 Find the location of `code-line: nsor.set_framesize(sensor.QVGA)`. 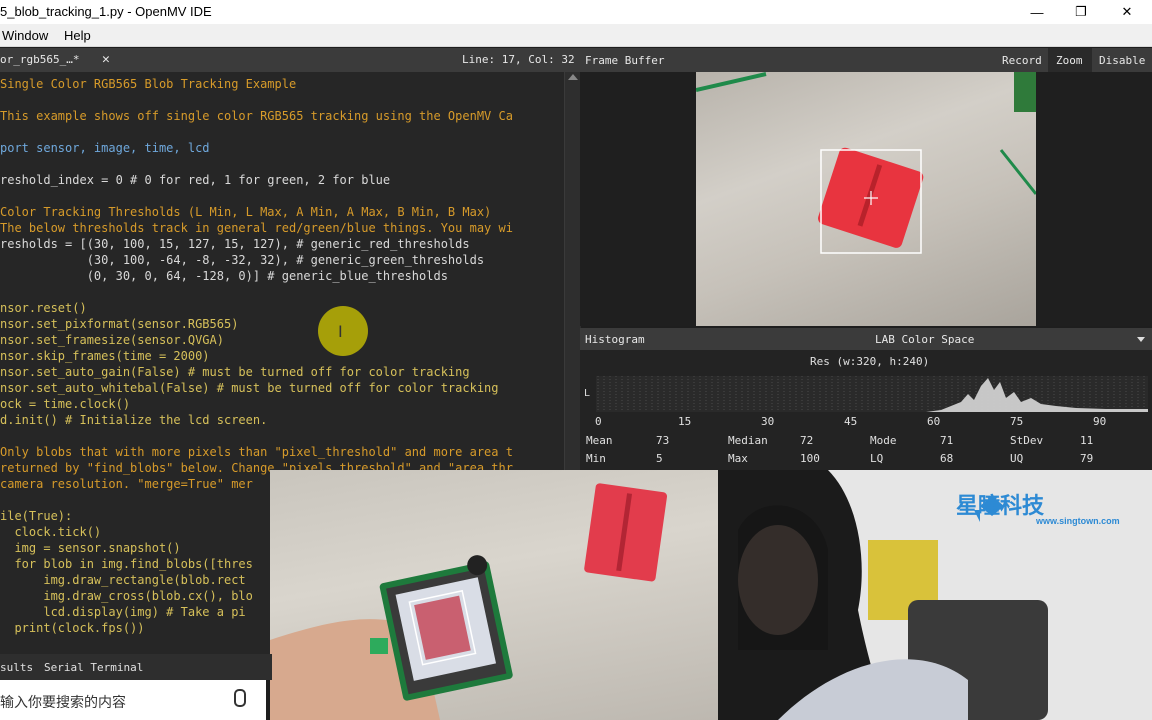

code-line: nsor.set_framesize(sensor.QVGA) is located at coordinates (112, 340).